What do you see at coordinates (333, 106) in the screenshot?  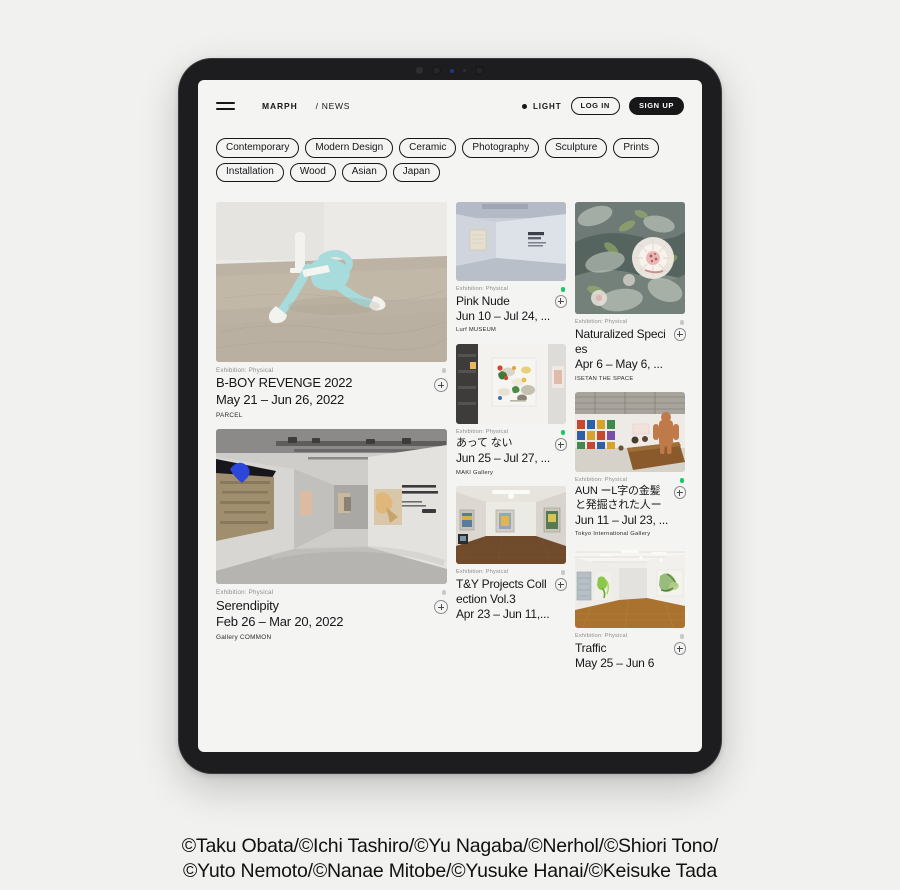 I see `breadcrumb: / NEWS` at bounding box center [333, 106].